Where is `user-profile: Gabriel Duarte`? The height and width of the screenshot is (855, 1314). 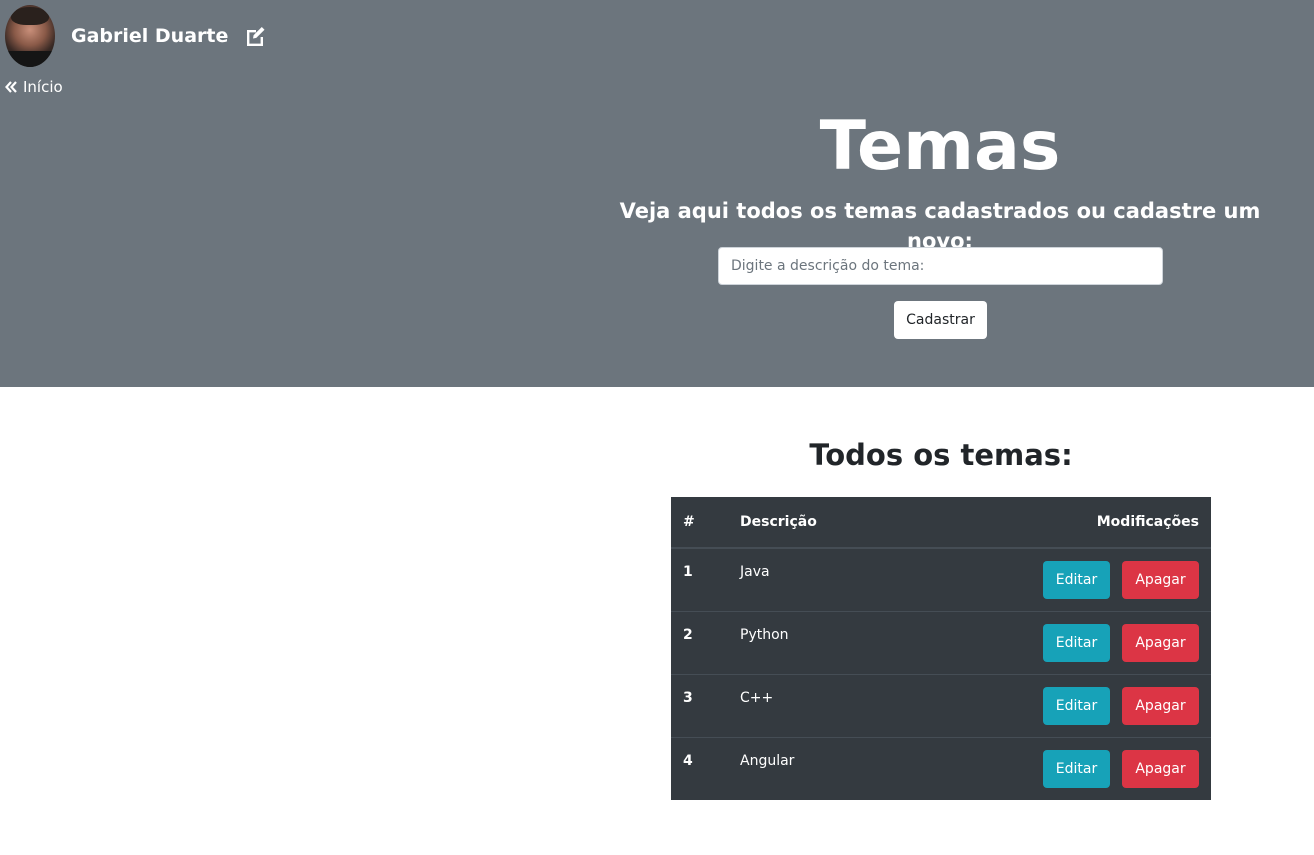
user-profile: Gabriel Duarte is located at coordinates (136, 36).